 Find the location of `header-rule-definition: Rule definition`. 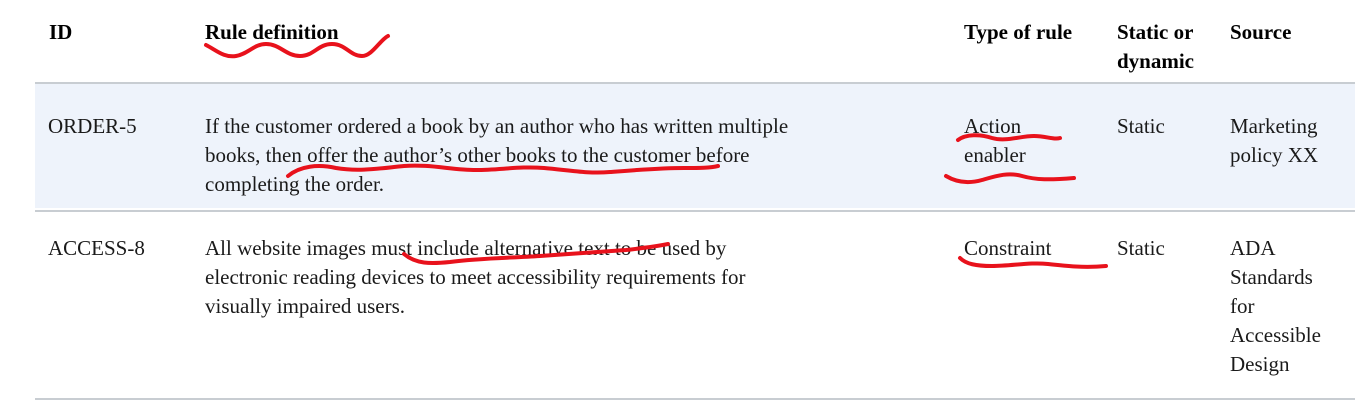

header-rule-definition: Rule definition is located at coordinates (272, 32).